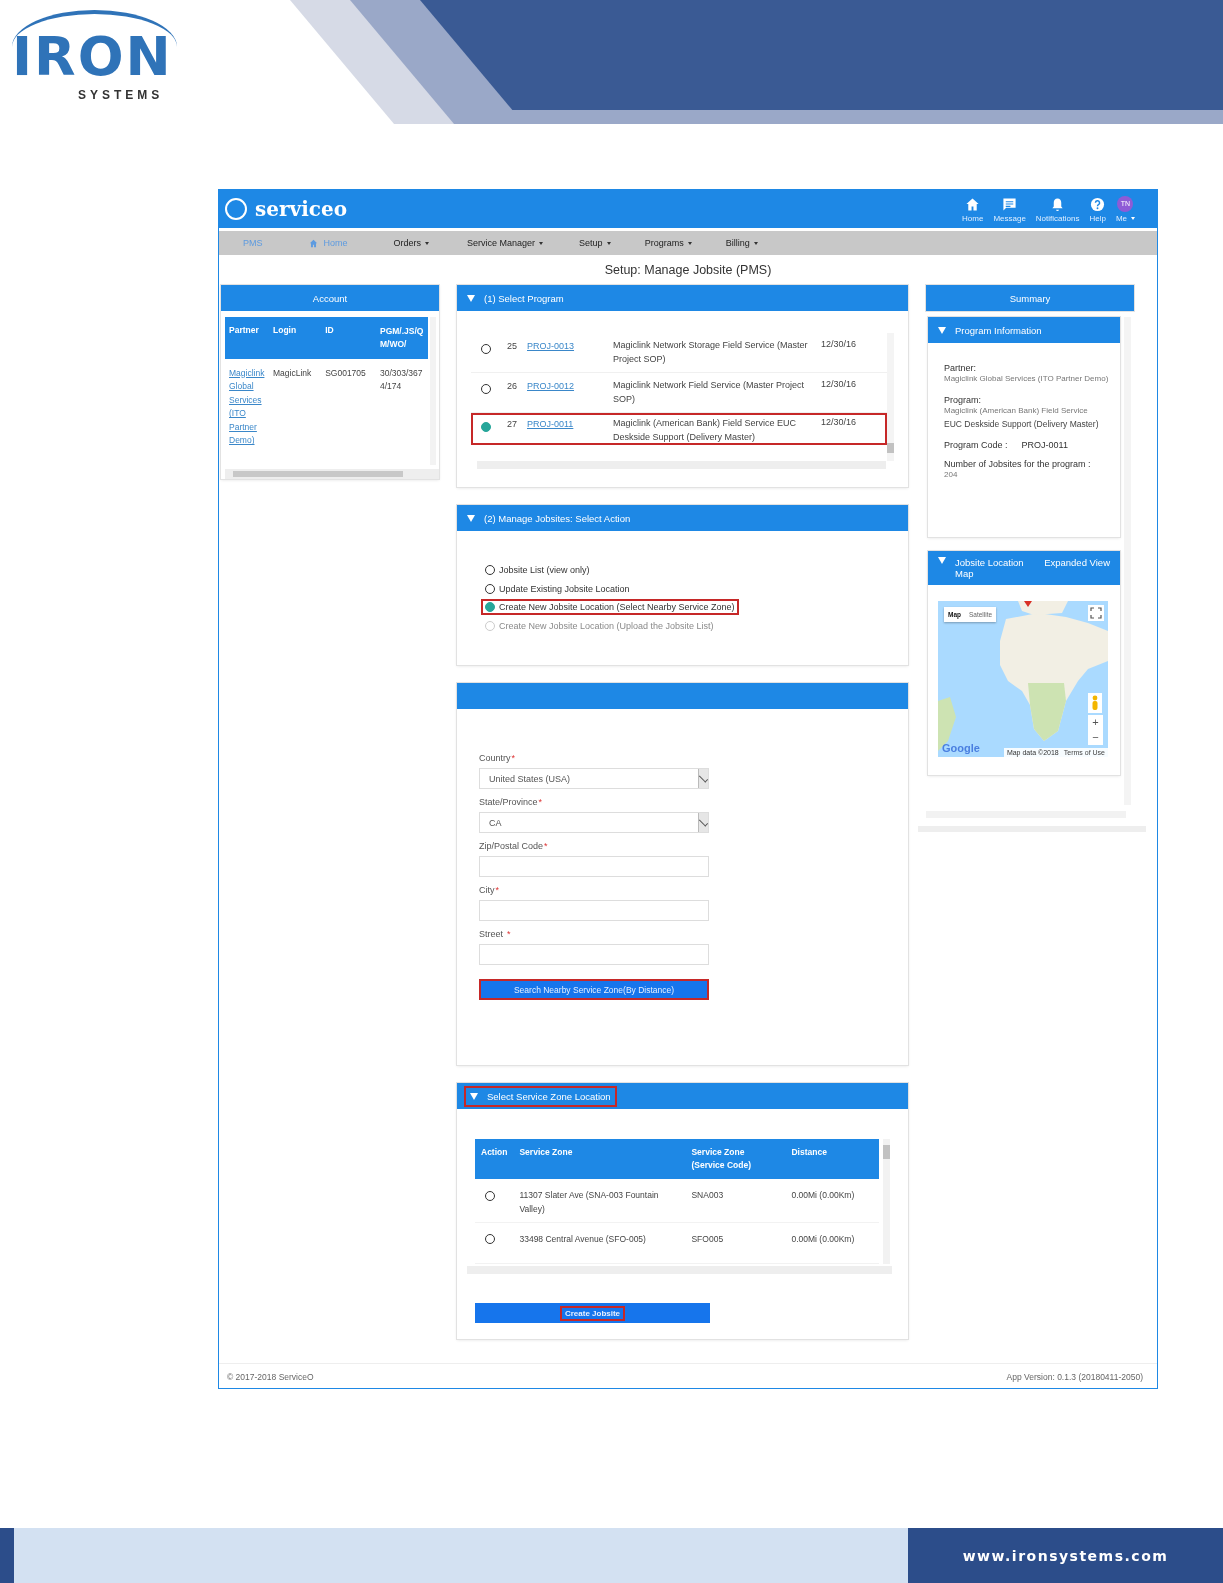 The width and height of the screenshot is (1223, 1583). Describe the element at coordinates (512, 424) in the screenshot. I see `table-cell-text: 27` at that location.